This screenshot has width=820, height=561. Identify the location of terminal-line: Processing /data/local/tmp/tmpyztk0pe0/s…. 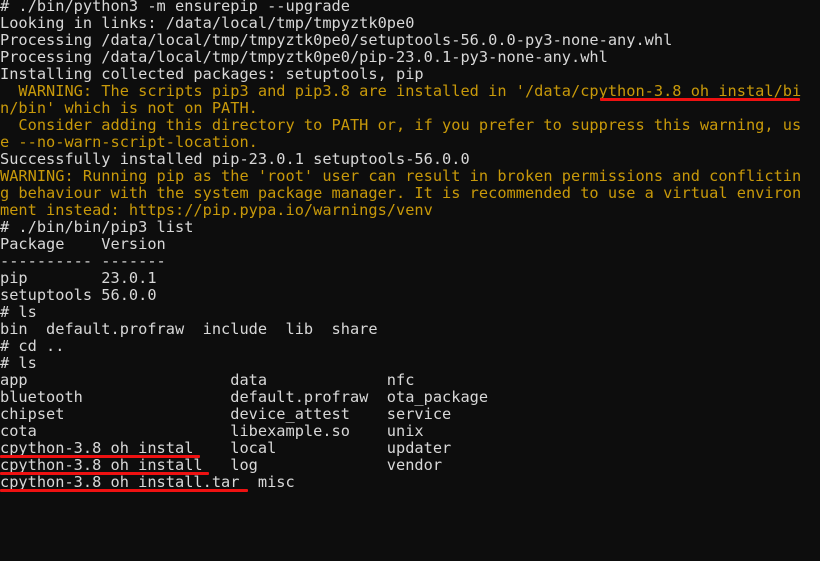
(410, 40).